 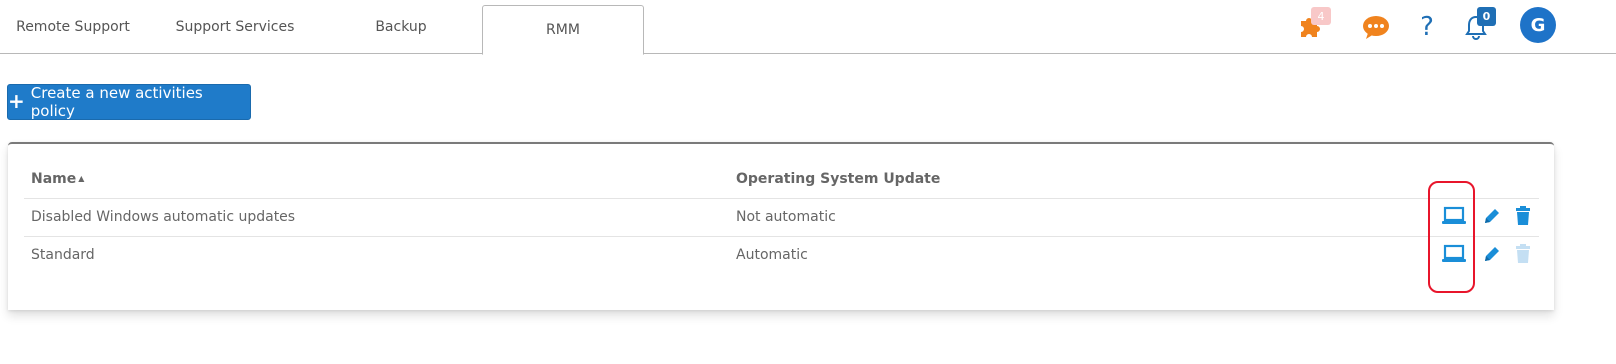 What do you see at coordinates (838, 179) in the screenshot?
I see `column-header-os-update: Operating System Update` at bounding box center [838, 179].